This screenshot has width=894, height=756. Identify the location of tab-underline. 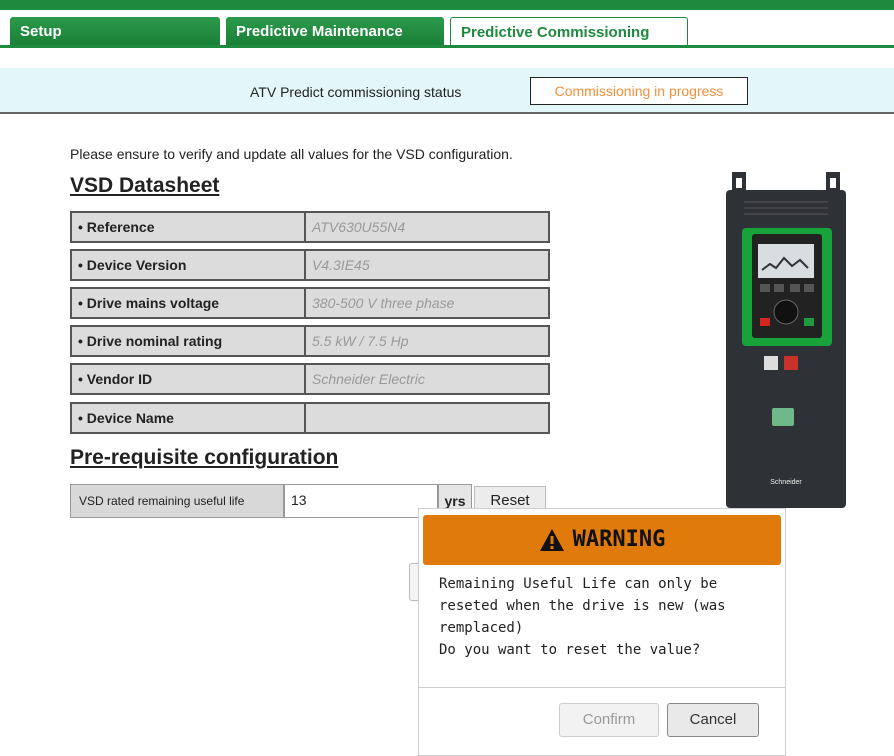
(447, 46).